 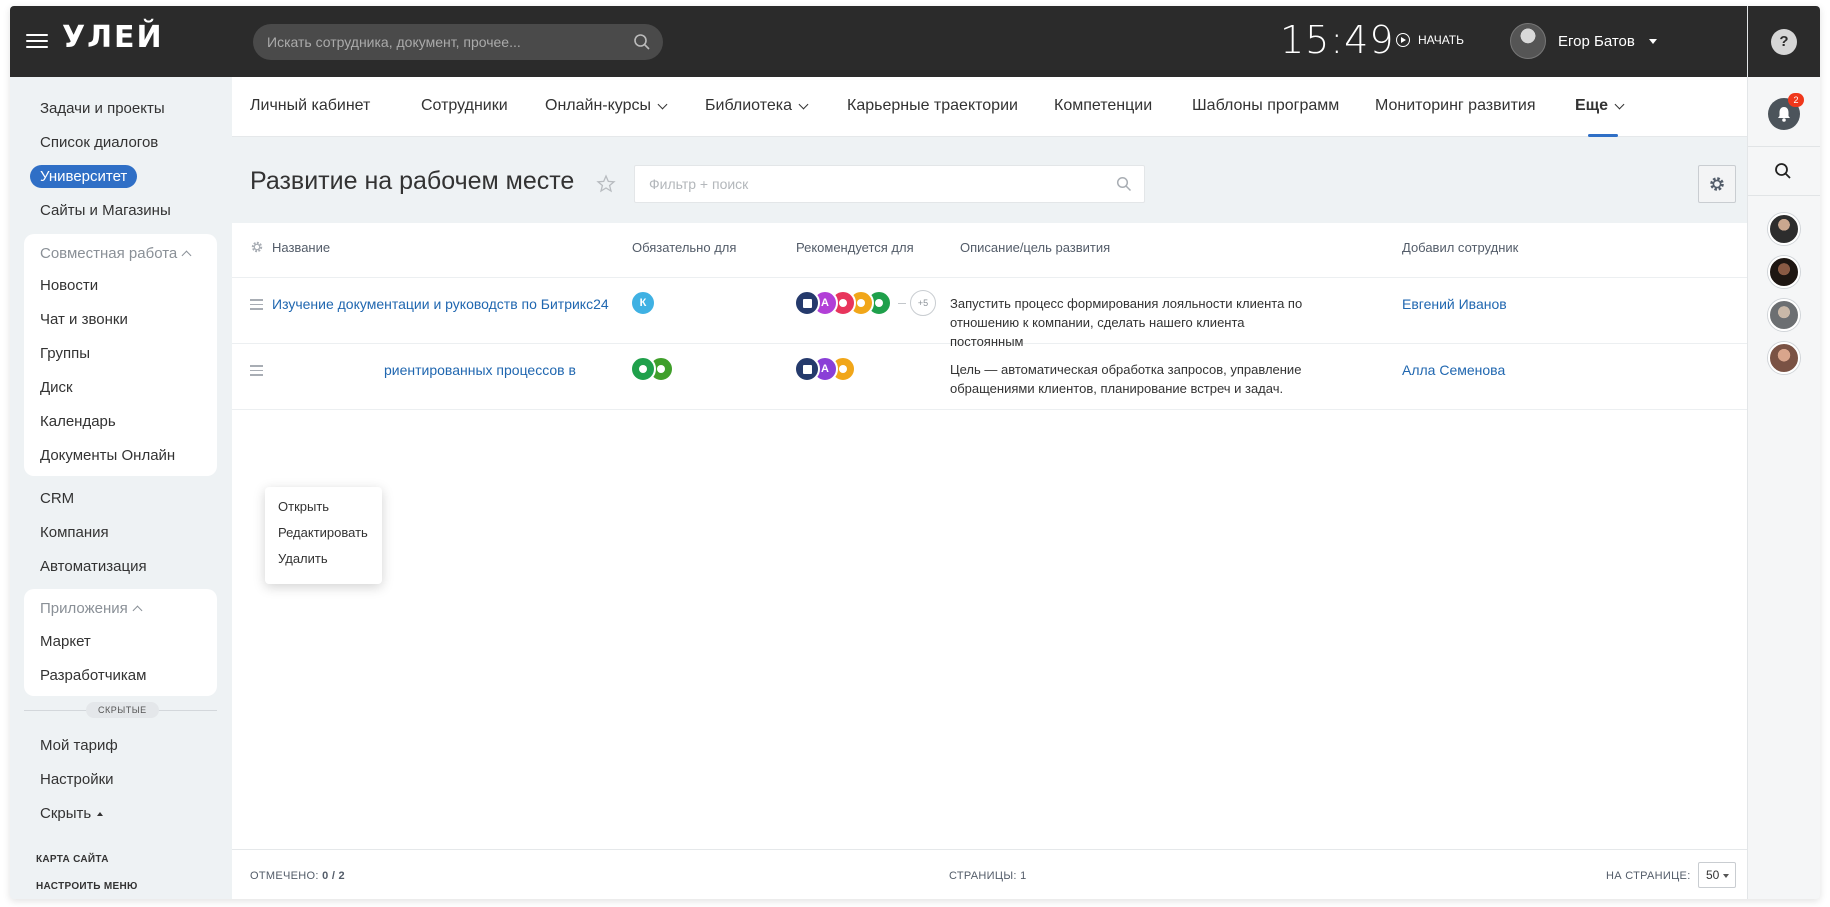 I want to click on notification-badge: 2, so click(x=1796, y=100).